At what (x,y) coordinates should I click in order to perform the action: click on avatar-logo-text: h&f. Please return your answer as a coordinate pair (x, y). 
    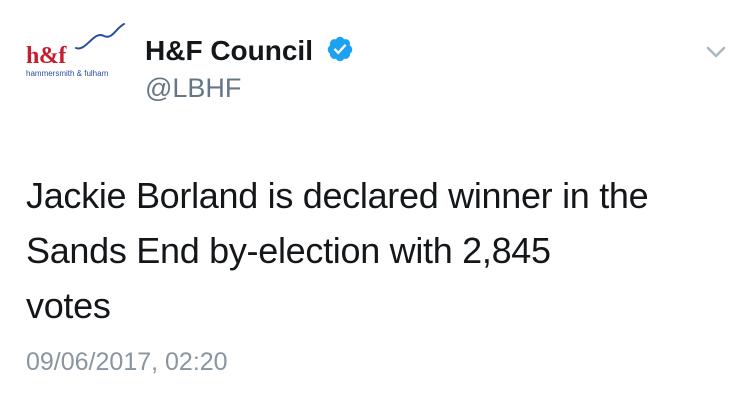
    Looking at the image, I should click on (46, 56).